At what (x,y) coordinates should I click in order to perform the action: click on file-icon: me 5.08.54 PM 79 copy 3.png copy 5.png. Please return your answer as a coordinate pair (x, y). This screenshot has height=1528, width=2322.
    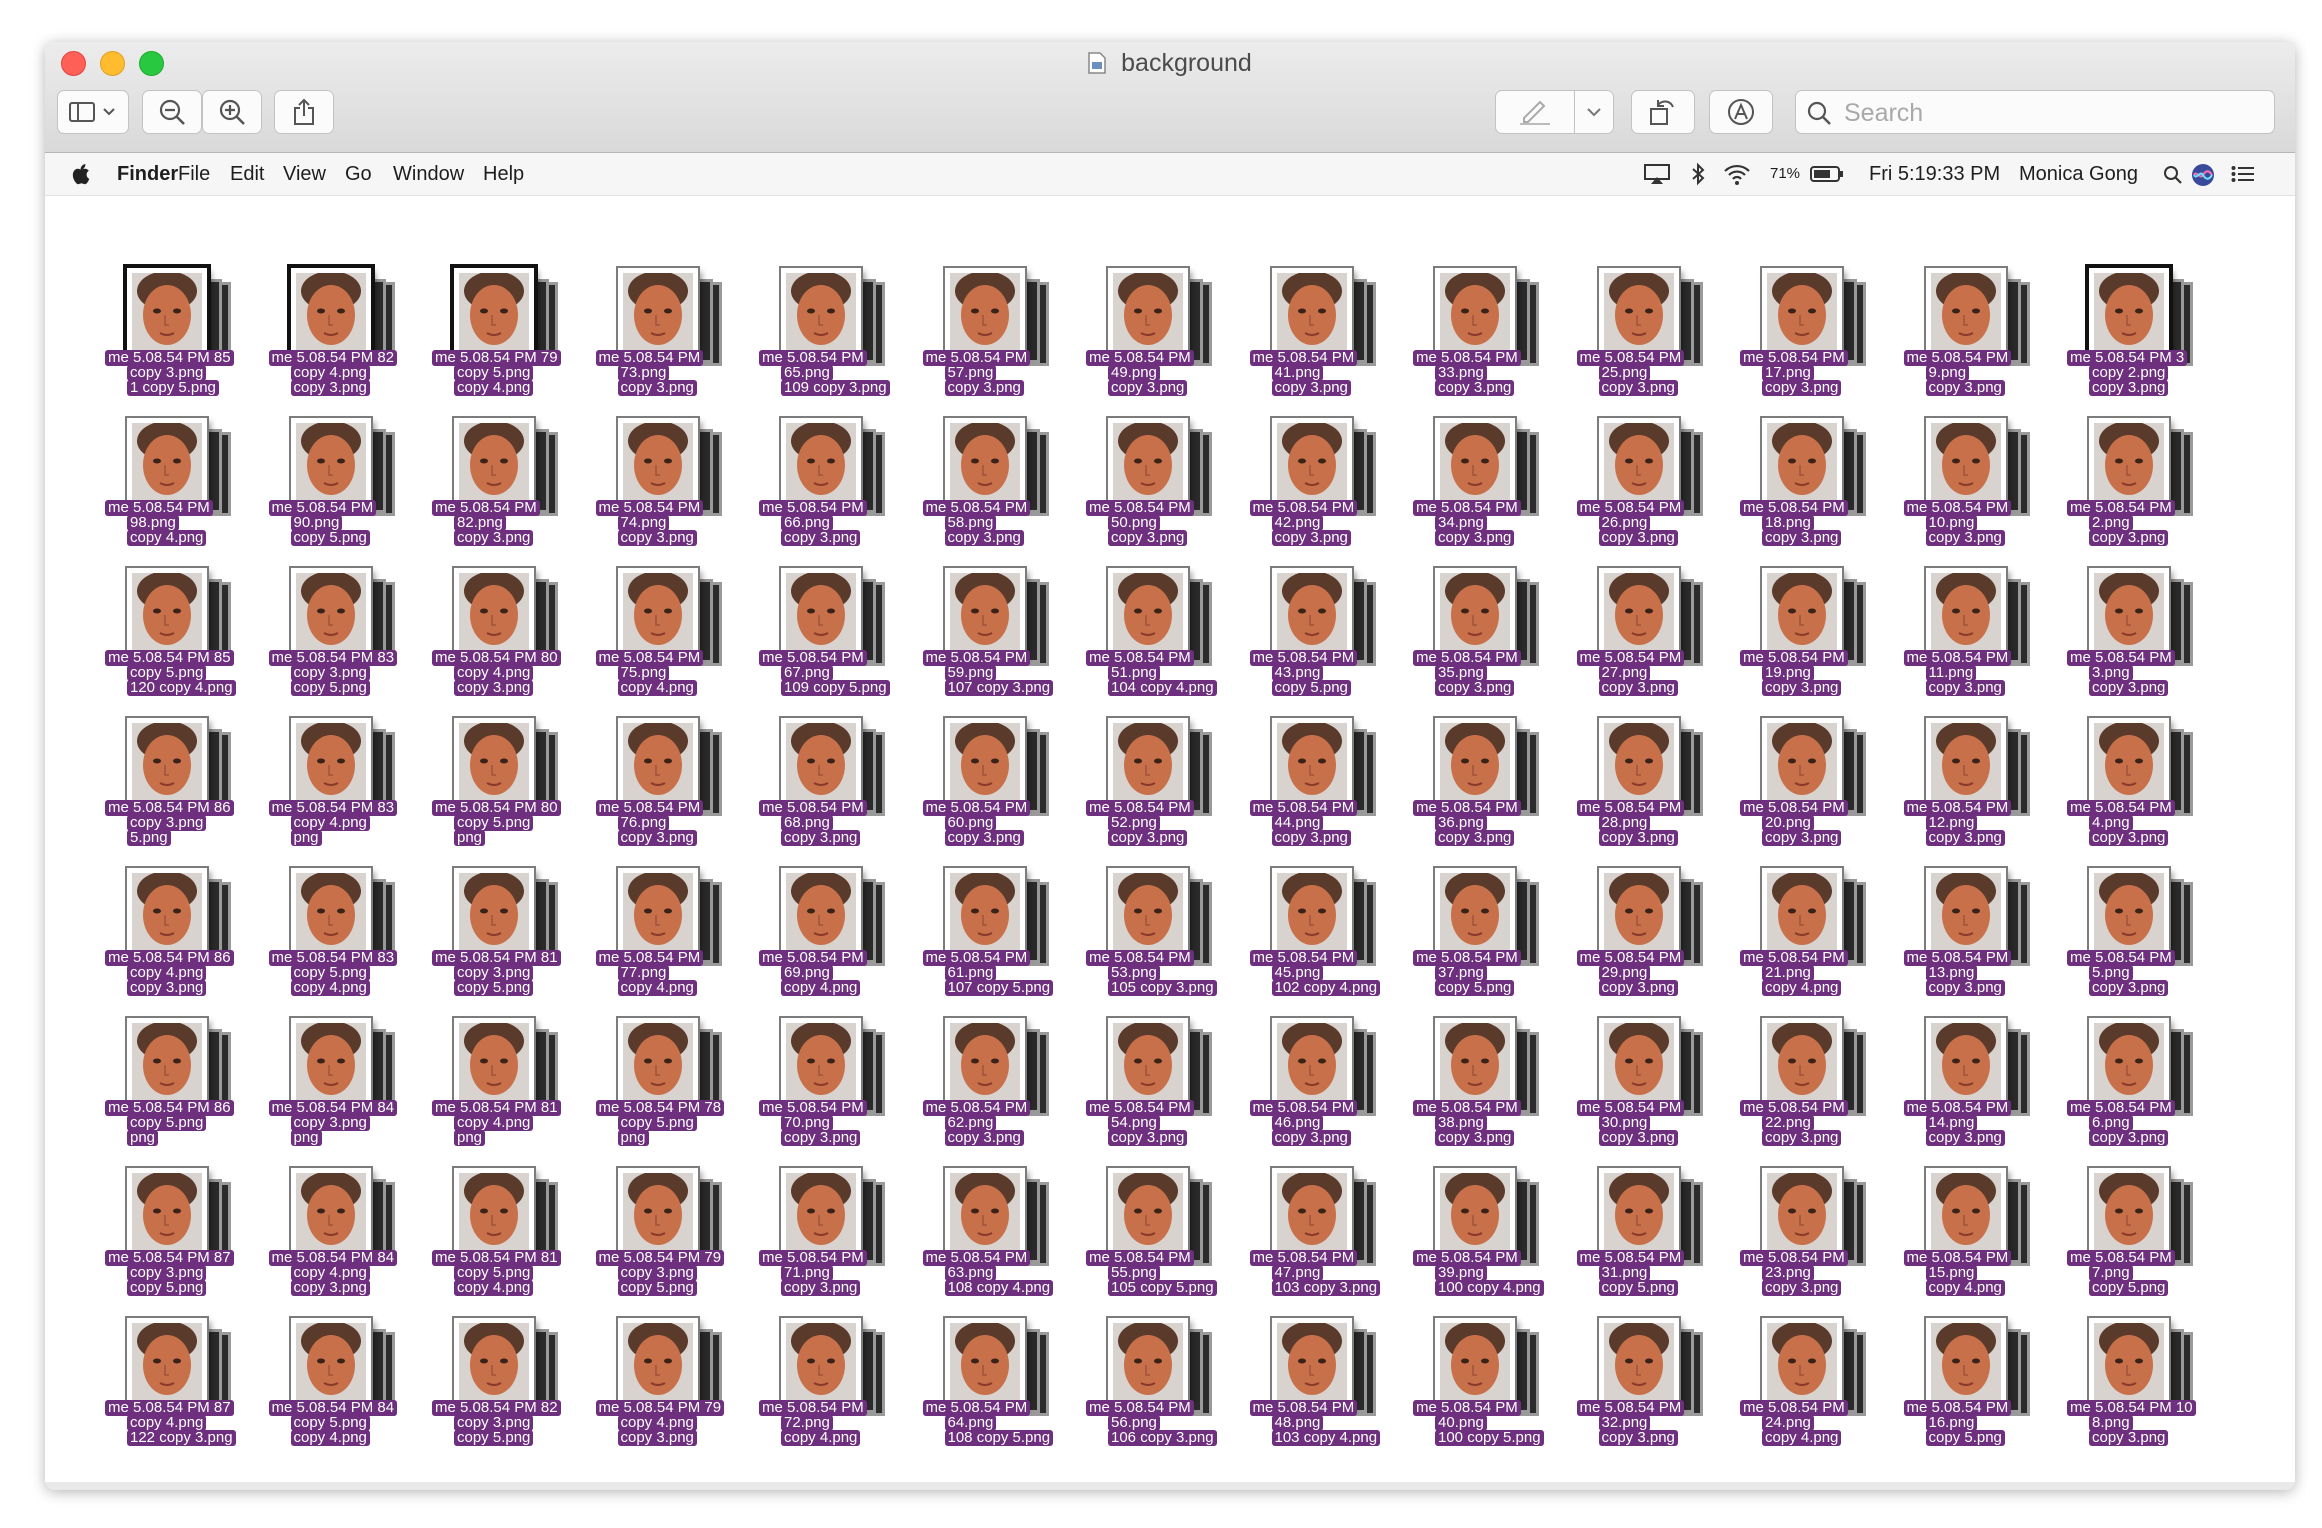
    Looking at the image, I should click on (665, 1243).